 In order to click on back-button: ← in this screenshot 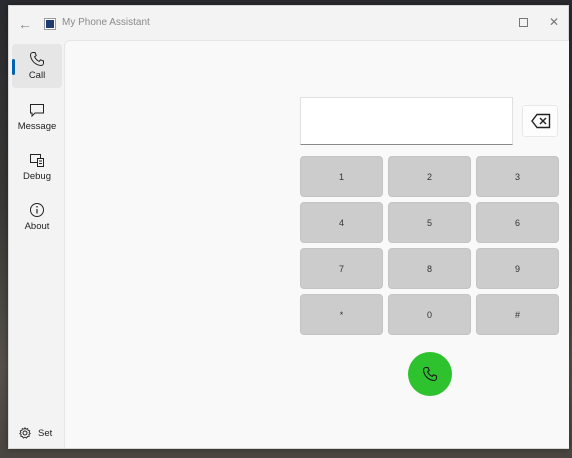, I will do `click(25, 24)`.